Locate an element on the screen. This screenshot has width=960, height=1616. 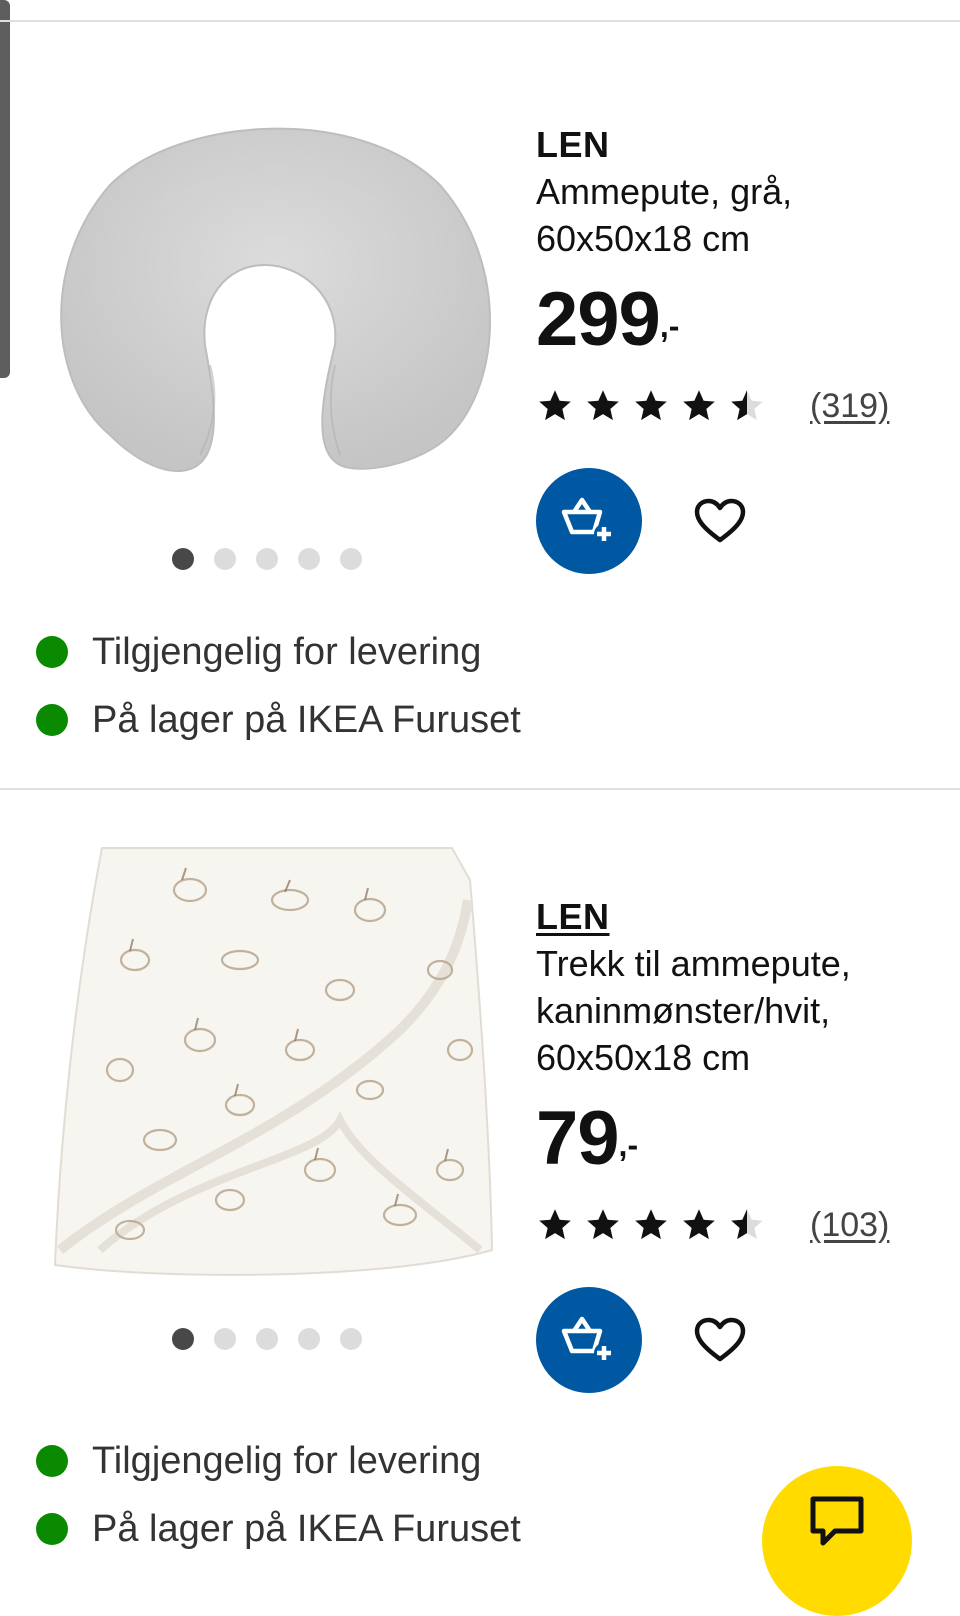
chat-button is located at coordinates (837, 1541).